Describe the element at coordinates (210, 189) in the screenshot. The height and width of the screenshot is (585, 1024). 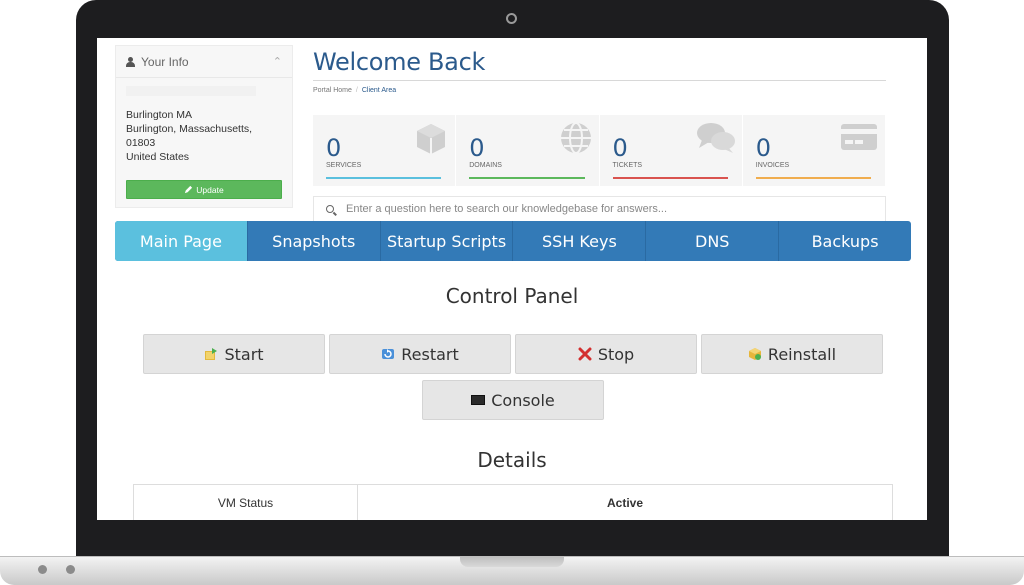
I see `update-label: Update` at that location.